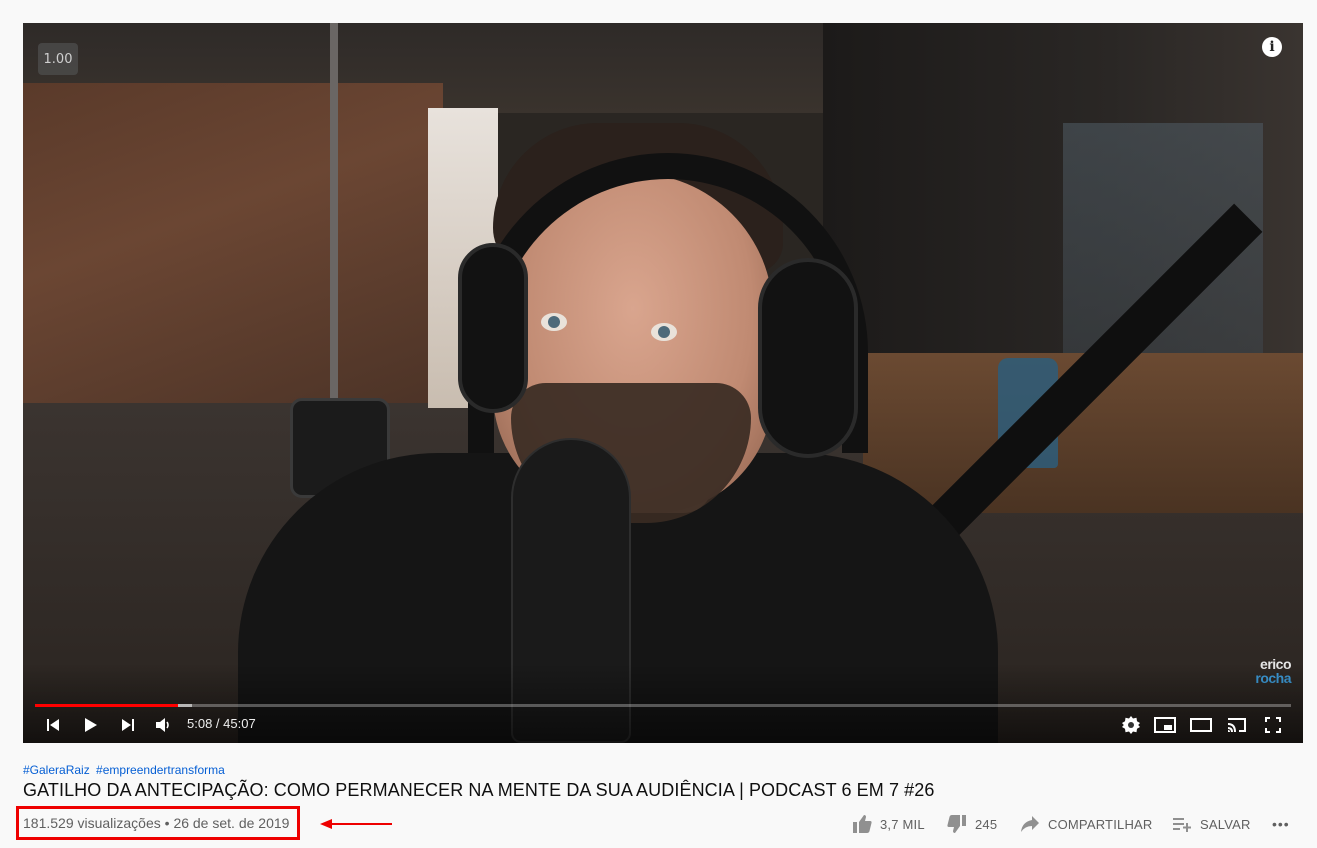 The width and height of the screenshot is (1317, 848). Describe the element at coordinates (862, 824) in the screenshot. I see `thumbs-up-icon` at that location.